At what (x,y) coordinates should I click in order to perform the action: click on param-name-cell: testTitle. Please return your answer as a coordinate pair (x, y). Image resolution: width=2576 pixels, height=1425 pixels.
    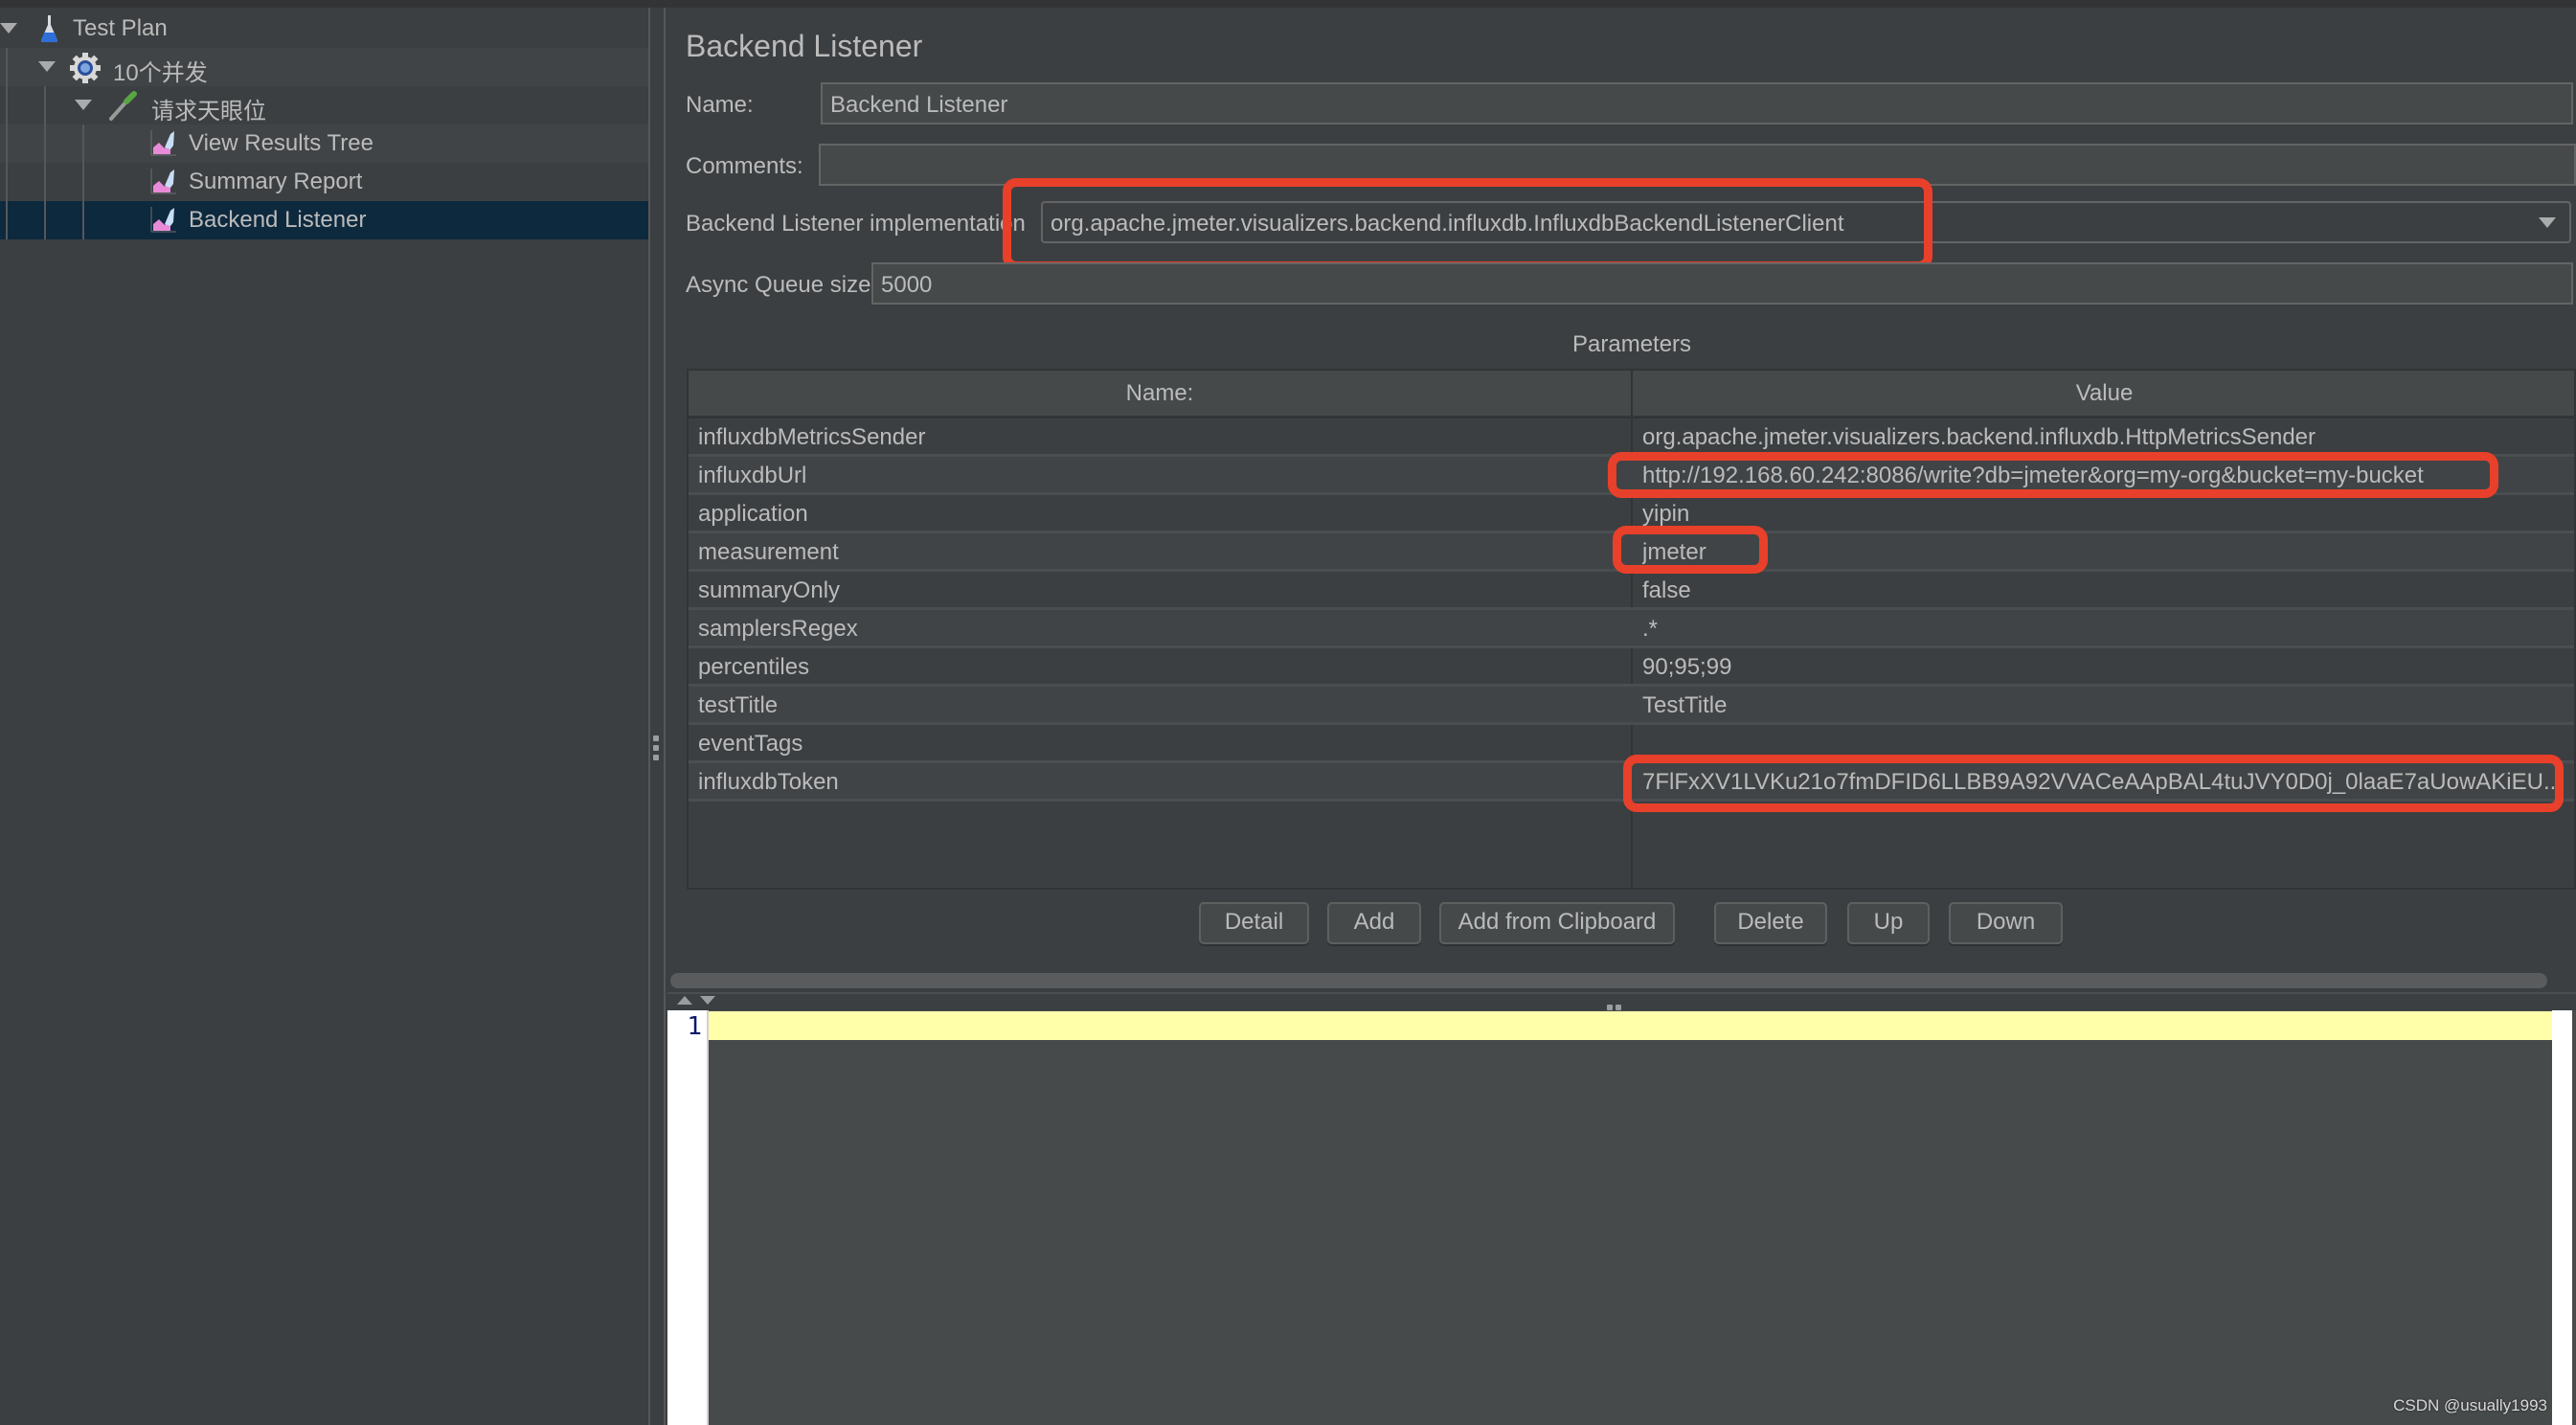
    Looking at the image, I should click on (1157, 705).